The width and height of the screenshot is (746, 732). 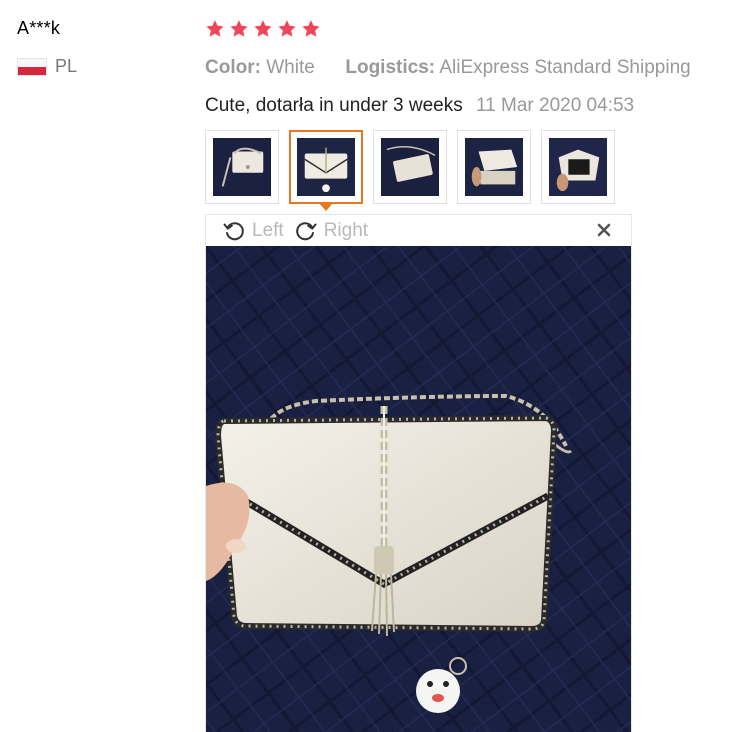 What do you see at coordinates (565, 67) in the screenshot?
I see `logistics-value: AliExpress Standard Shipping` at bounding box center [565, 67].